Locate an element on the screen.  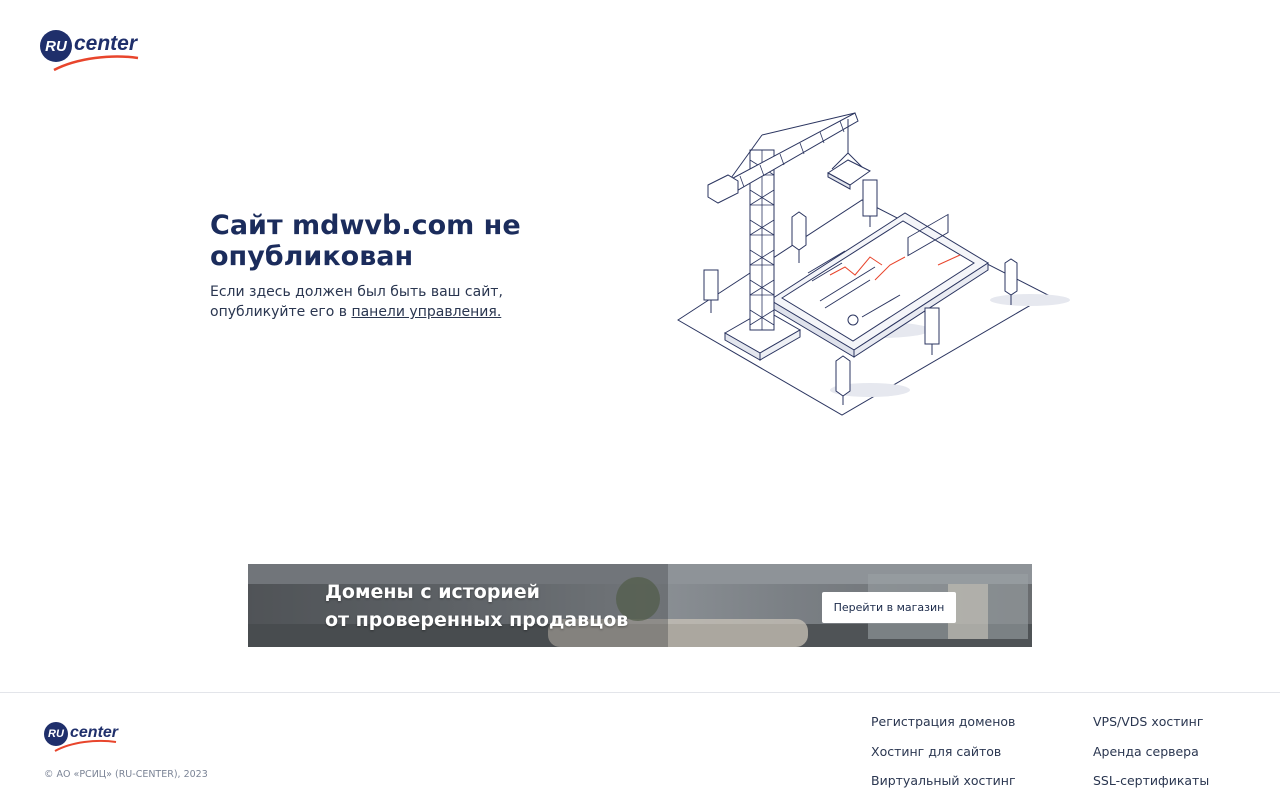
footer-link-site-hosting: Хостинг для сайтов is located at coordinates (943, 759).